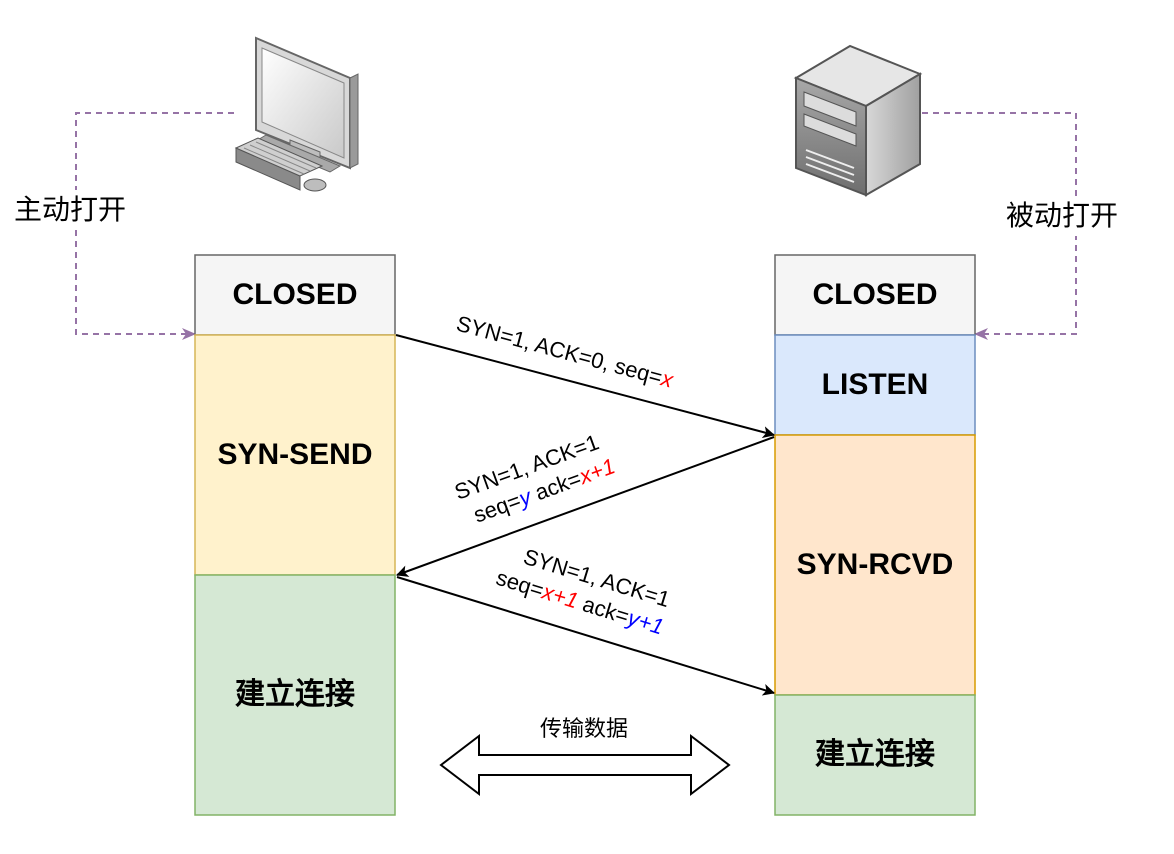 Image resolution: width=1174 pixels, height=854 pixels. What do you see at coordinates (294, 454) in the screenshot?
I see `client-state-syn-send-label: SYN-SEND` at bounding box center [294, 454].